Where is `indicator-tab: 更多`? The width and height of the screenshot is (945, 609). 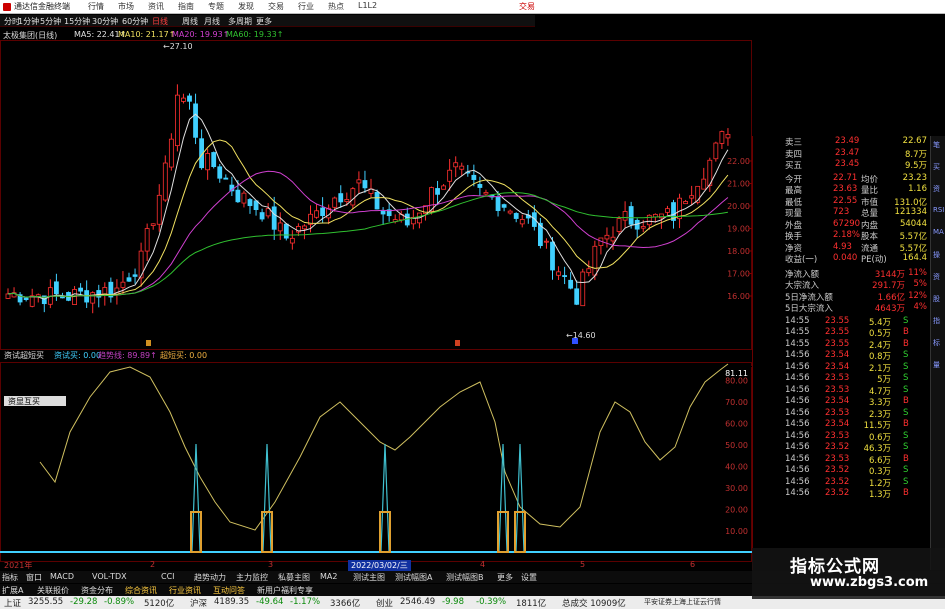
indicator-tab: 更多 is located at coordinates (505, 577).